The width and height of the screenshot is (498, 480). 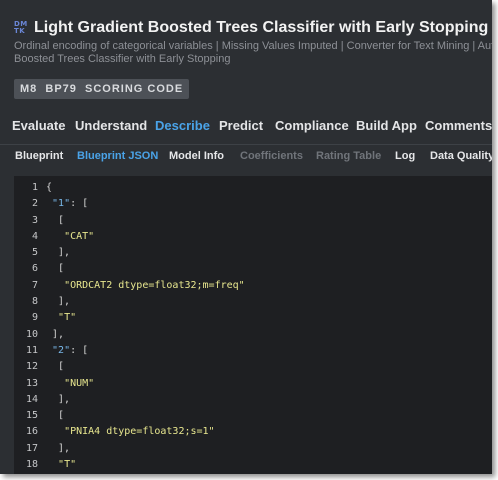 What do you see at coordinates (31, 399) in the screenshot?
I see `line-number: 14` at bounding box center [31, 399].